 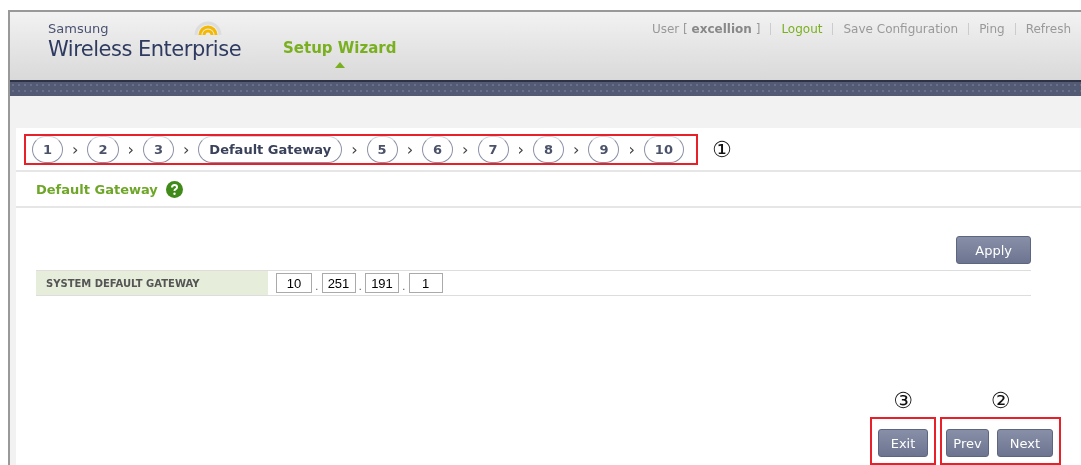 I want to click on ip-octet-field: 251, so click(x=338, y=283).